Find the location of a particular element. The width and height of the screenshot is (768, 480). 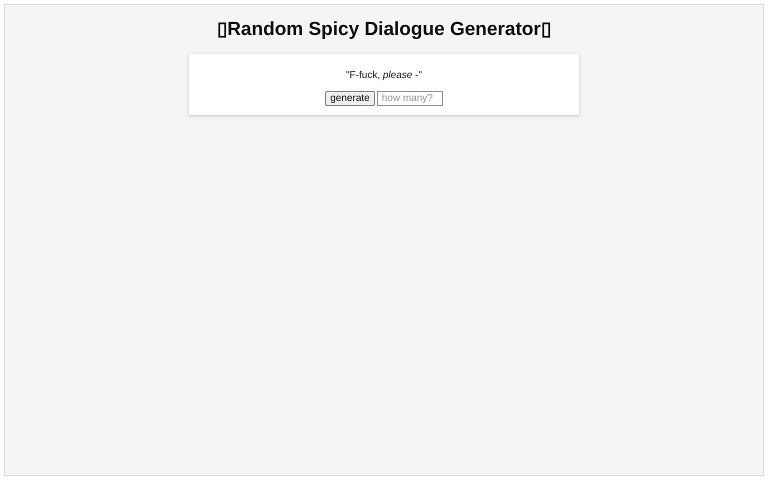

count-input-field: how many? is located at coordinates (409, 98).